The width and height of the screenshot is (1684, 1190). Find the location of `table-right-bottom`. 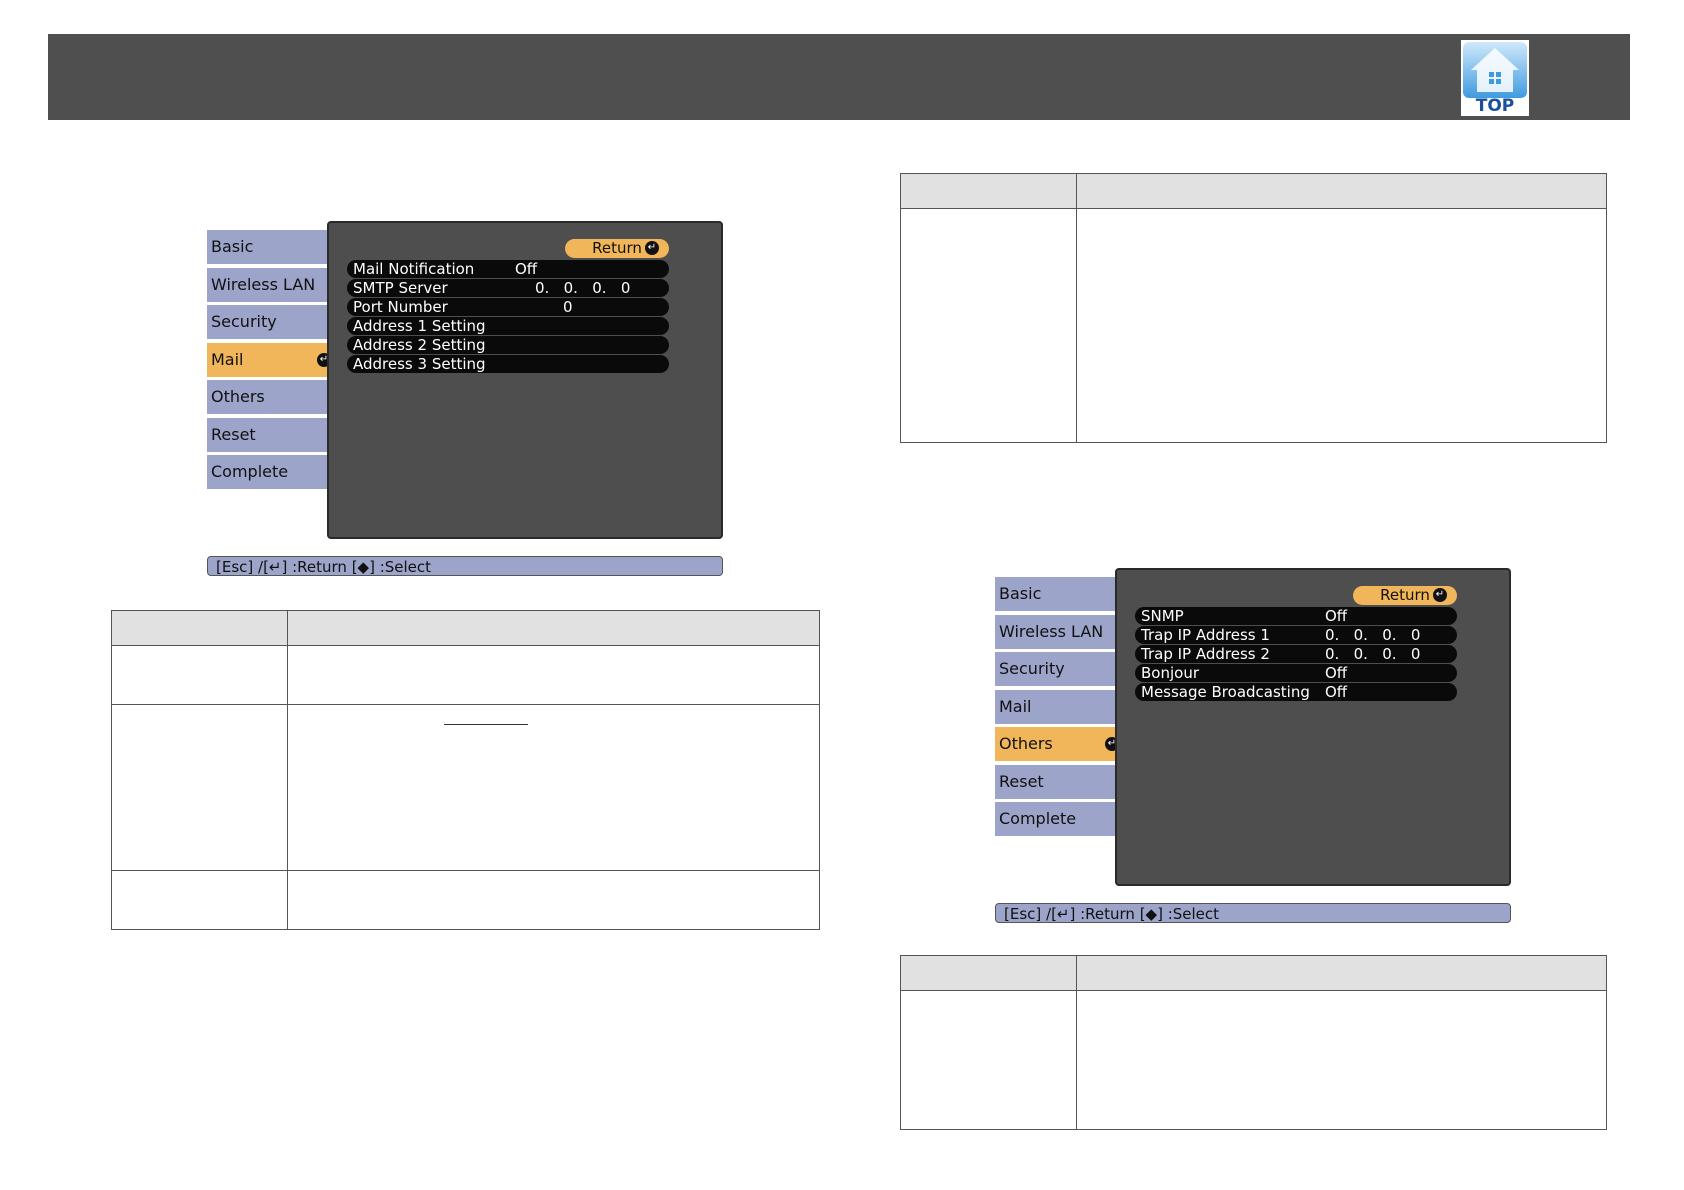

table-right-bottom is located at coordinates (1253, 1042).